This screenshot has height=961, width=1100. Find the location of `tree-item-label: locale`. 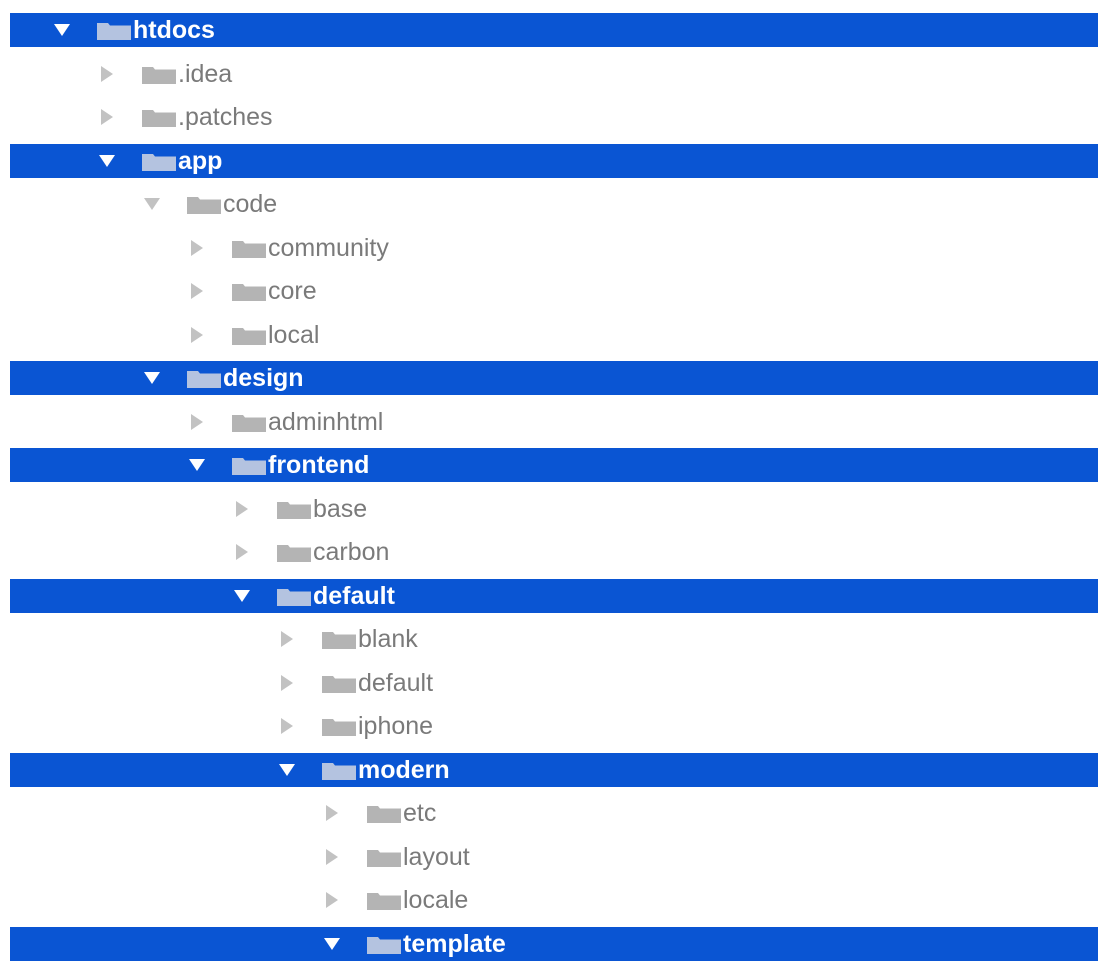

tree-item-label: locale is located at coordinates (436, 900).